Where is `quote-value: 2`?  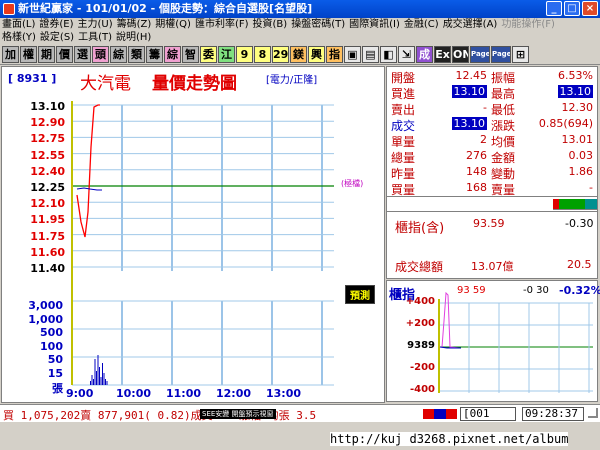
quote-value: 2 is located at coordinates (483, 139).